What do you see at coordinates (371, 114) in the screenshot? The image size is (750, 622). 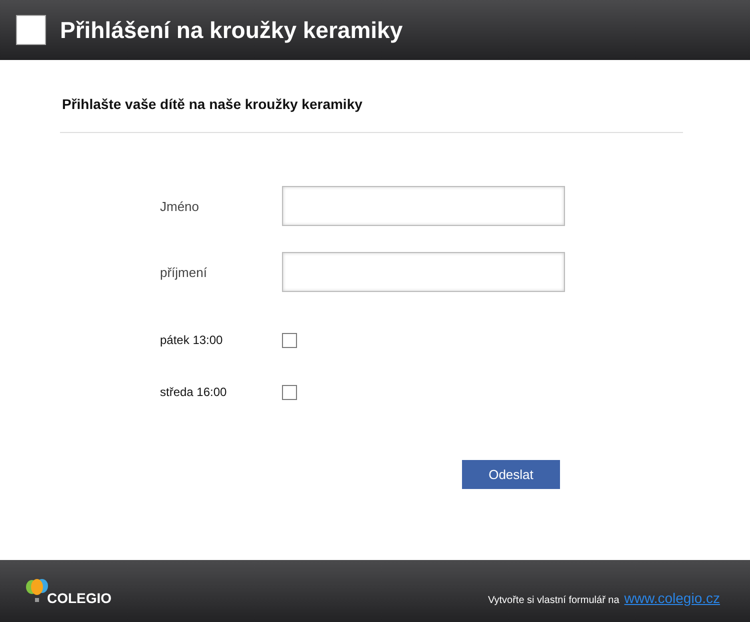 I see `form-heading: Přihlašte vaše dítě na naše kroužky keramiky` at bounding box center [371, 114].